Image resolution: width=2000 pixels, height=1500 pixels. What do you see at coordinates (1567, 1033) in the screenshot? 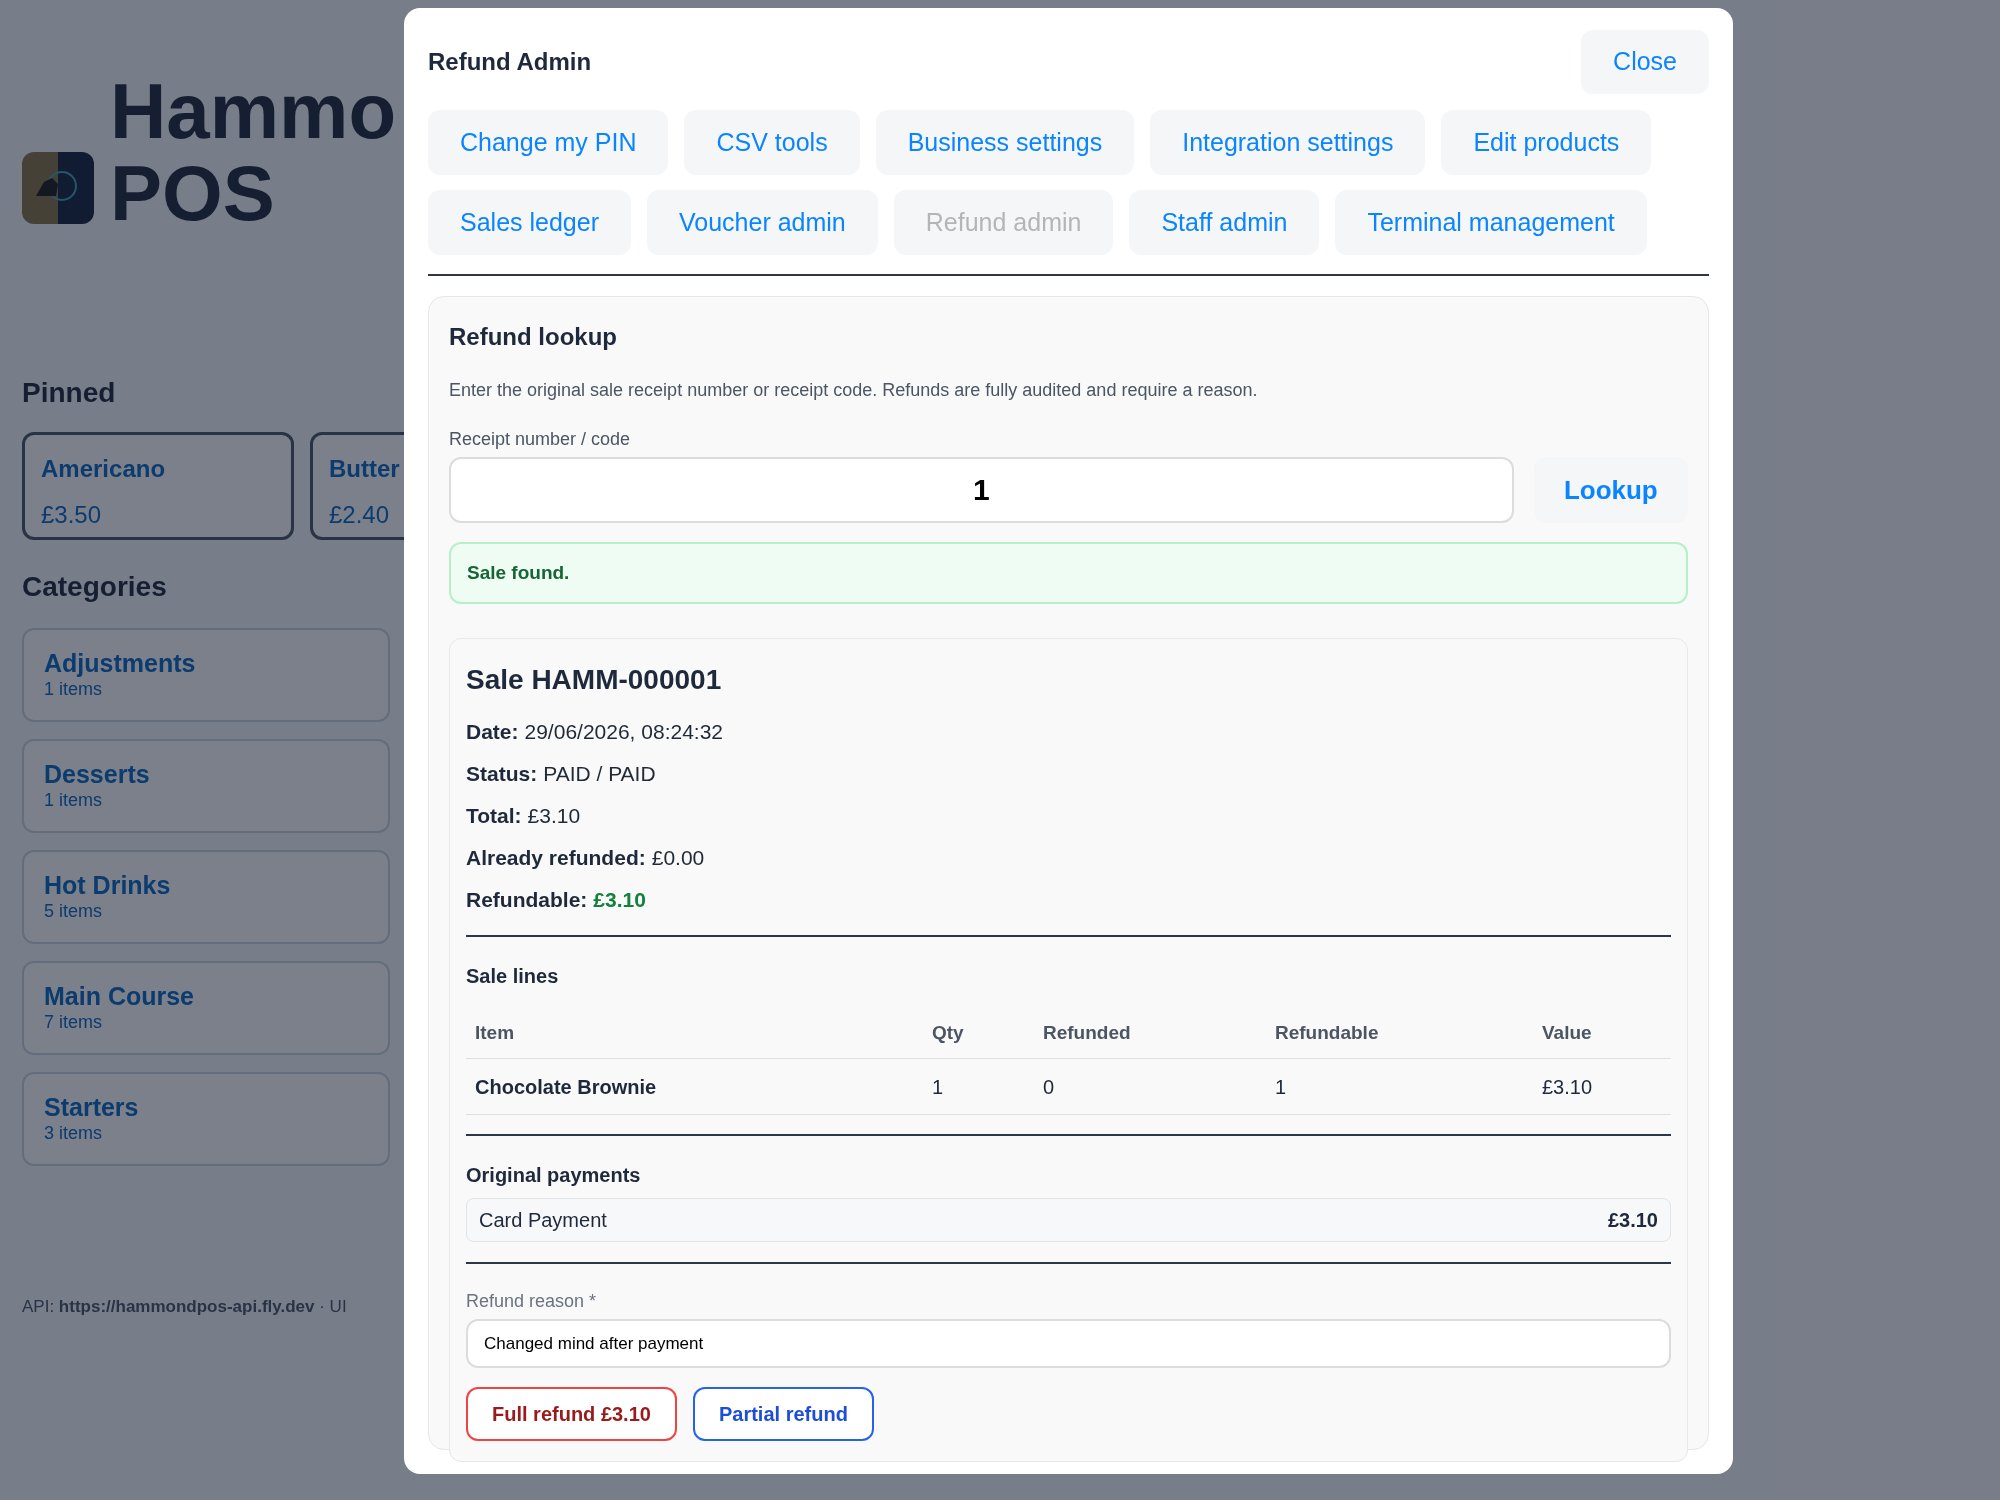
I see `column-header: Value` at bounding box center [1567, 1033].